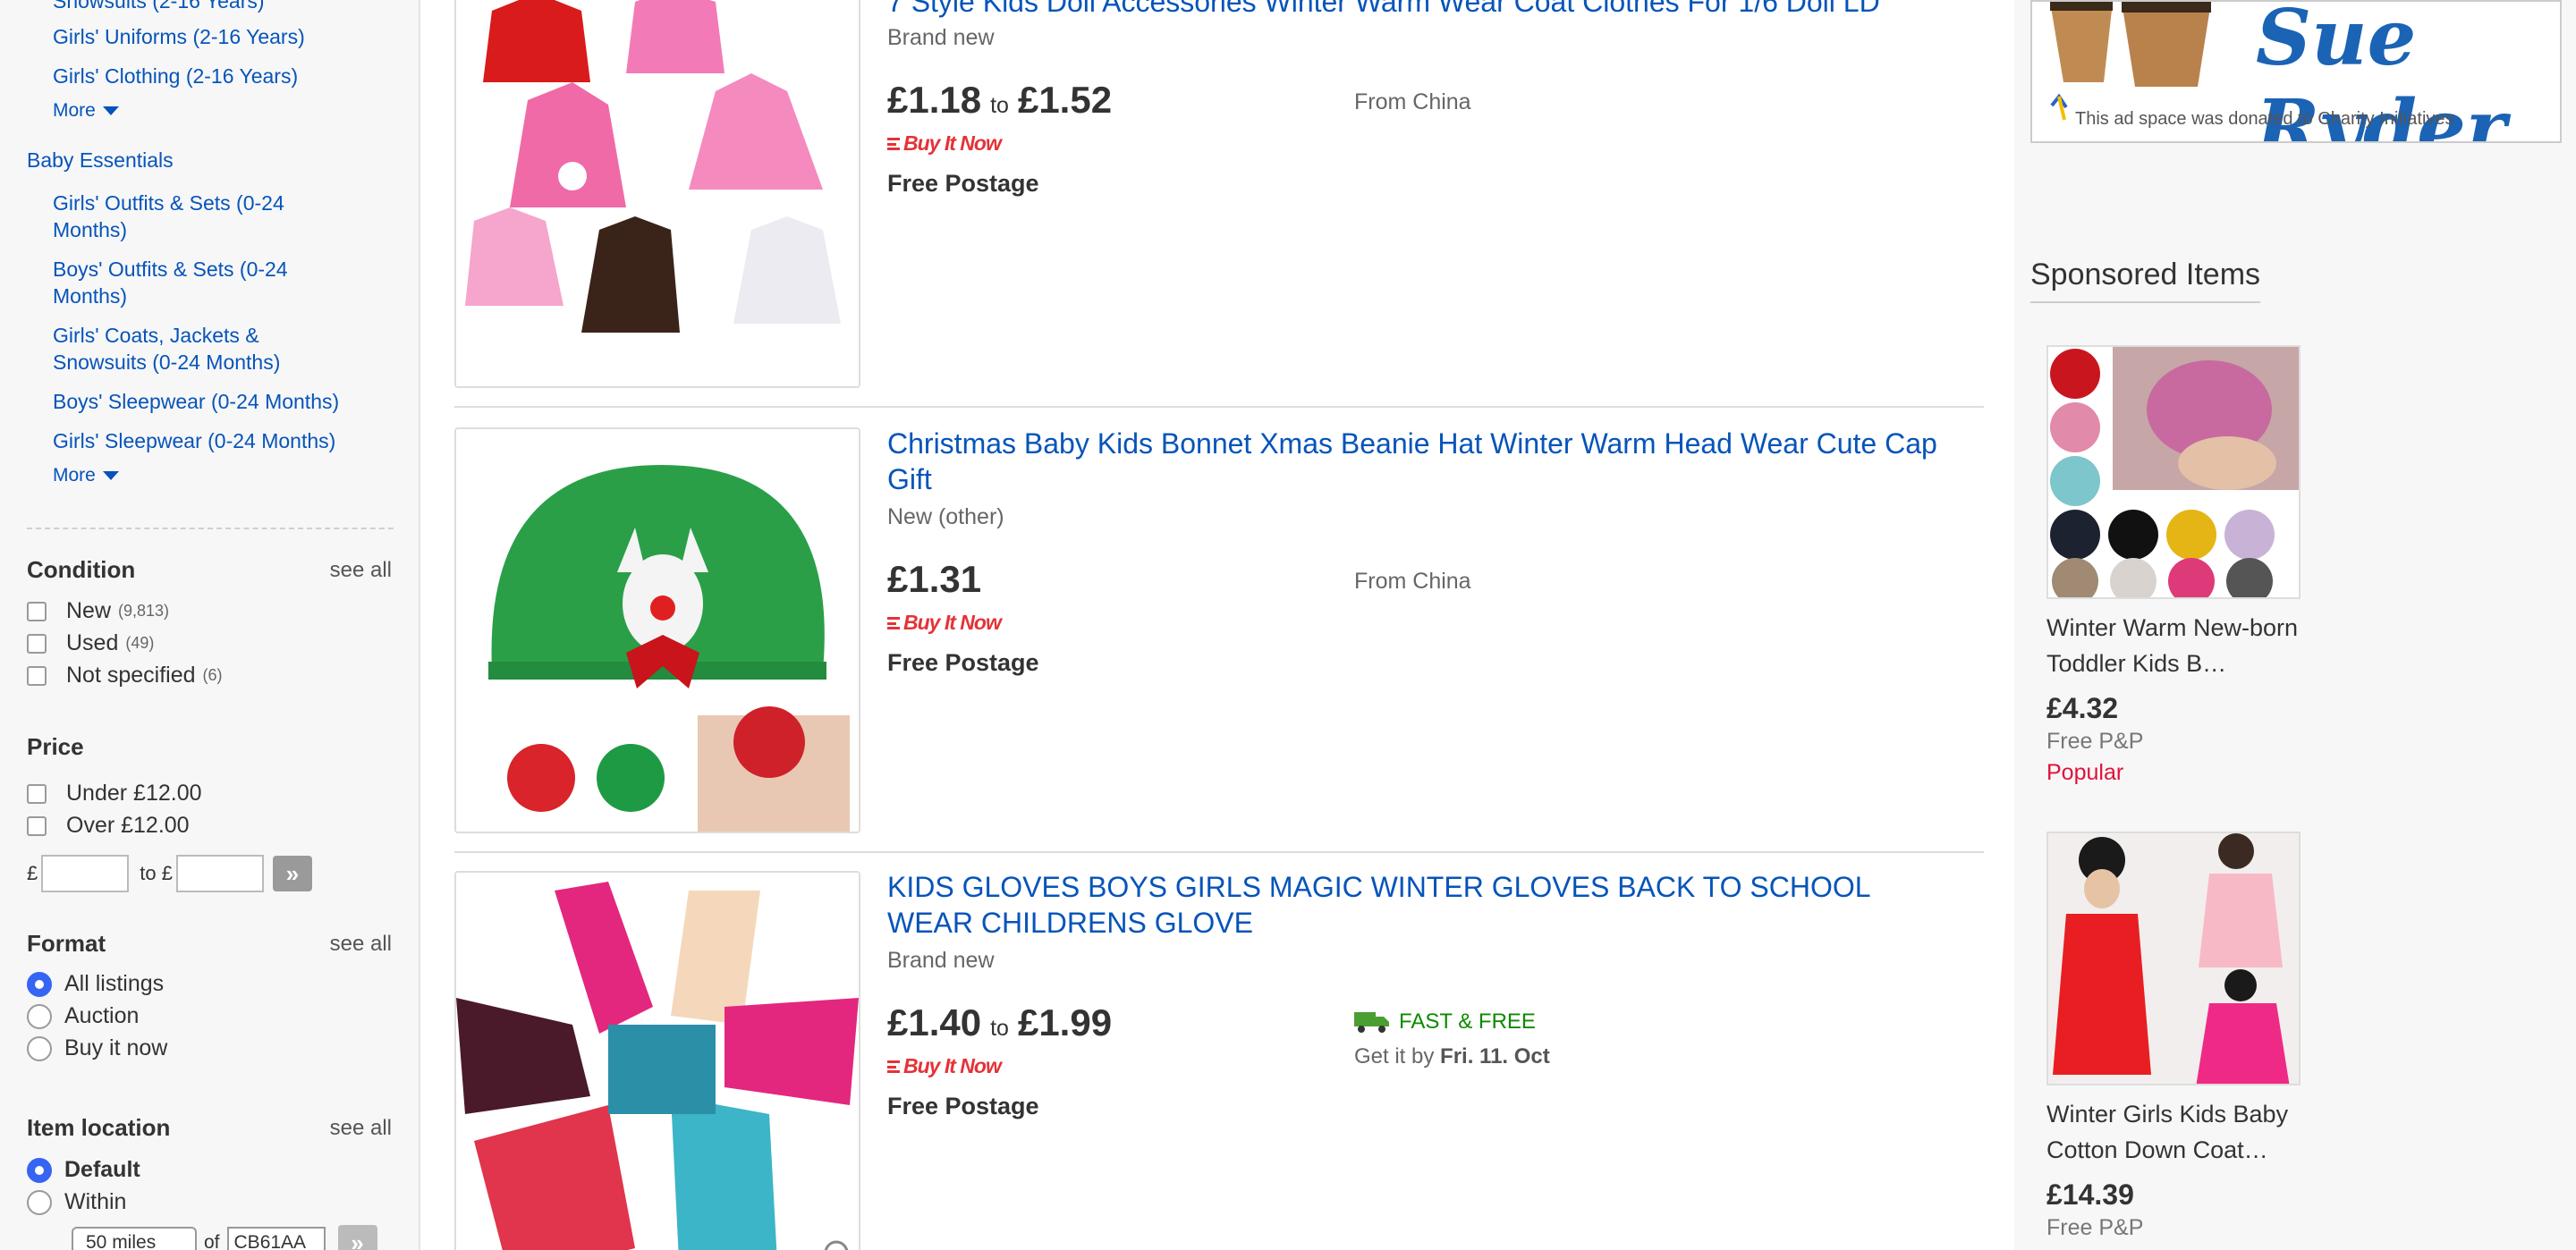 Image resolution: width=2576 pixels, height=1250 pixels. What do you see at coordinates (55, 747) in the screenshot?
I see `price-title: Price` at bounding box center [55, 747].